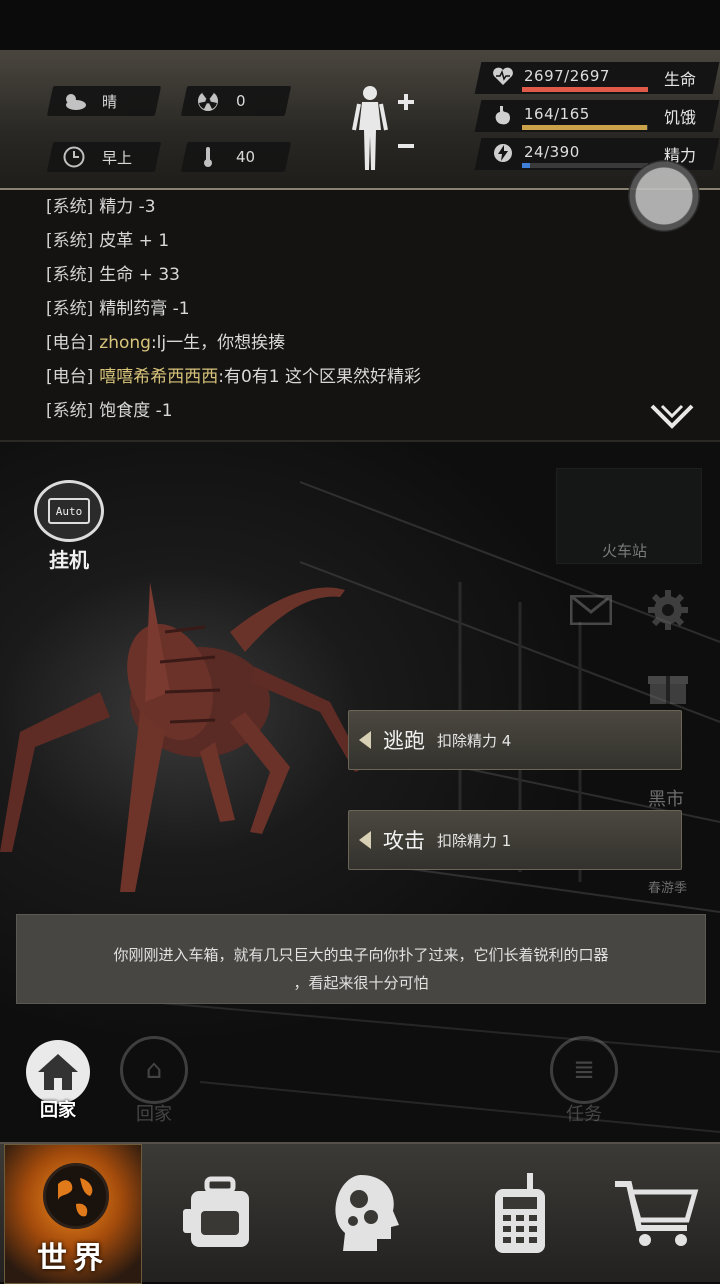  I want to click on nav-skills-tab, so click(366, 1213).